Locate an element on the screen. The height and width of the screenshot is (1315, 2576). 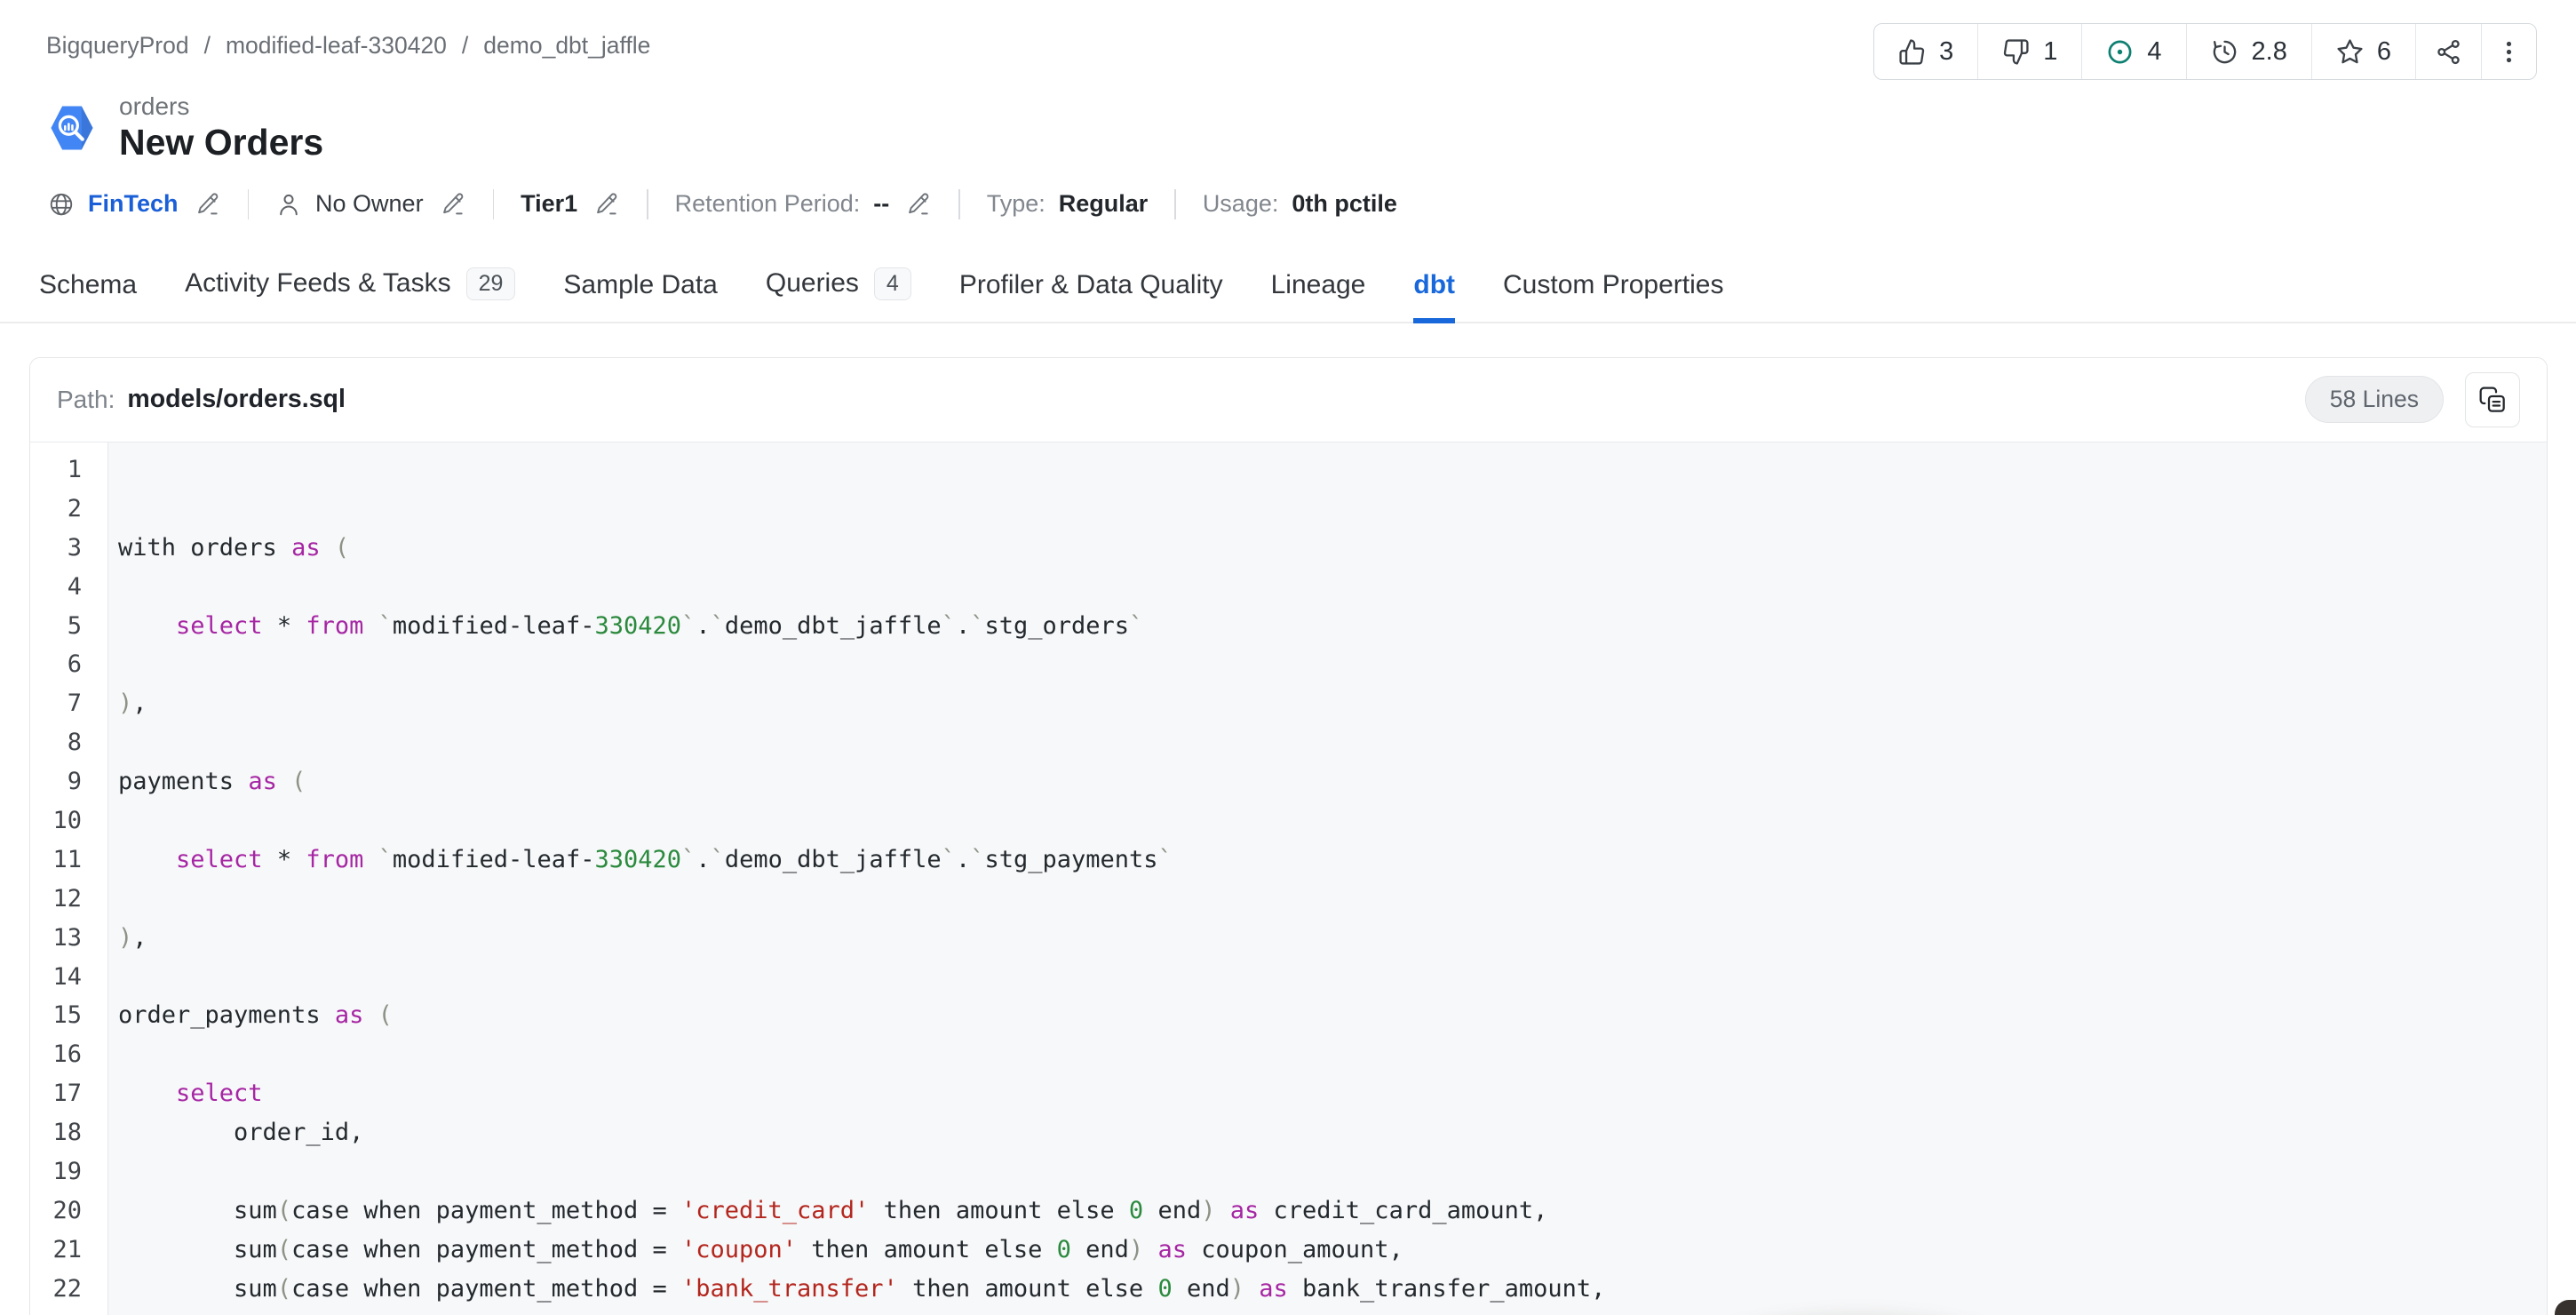
usage-item: Usage: 0th pctile is located at coordinates (1300, 204).